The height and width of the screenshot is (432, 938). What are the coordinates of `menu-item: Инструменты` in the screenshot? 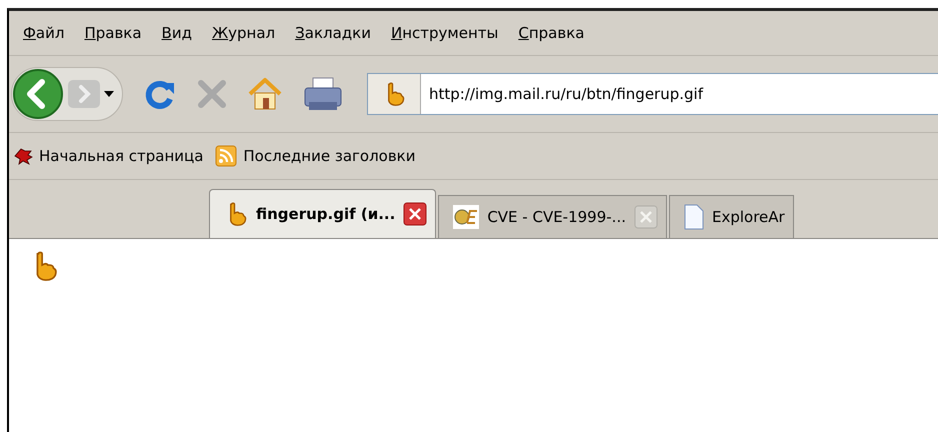 It's located at (446, 33).